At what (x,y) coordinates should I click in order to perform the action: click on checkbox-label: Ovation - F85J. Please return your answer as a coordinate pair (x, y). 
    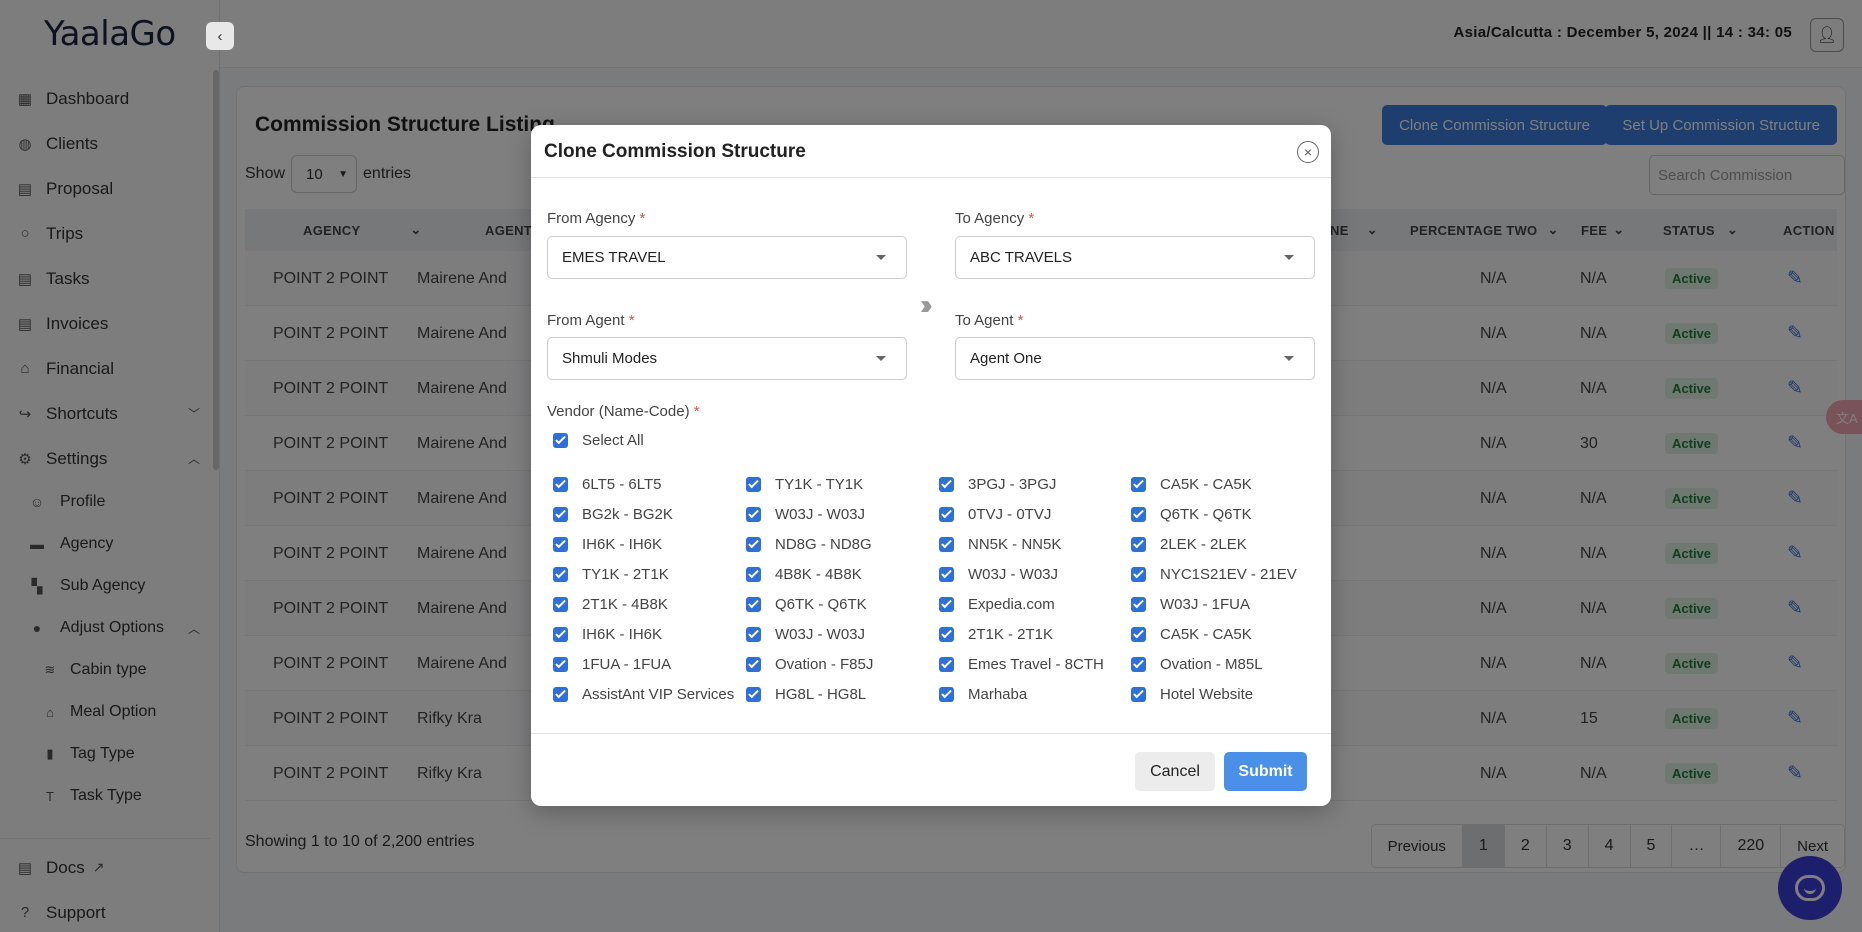
    Looking at the image, I should click on (824, 664).